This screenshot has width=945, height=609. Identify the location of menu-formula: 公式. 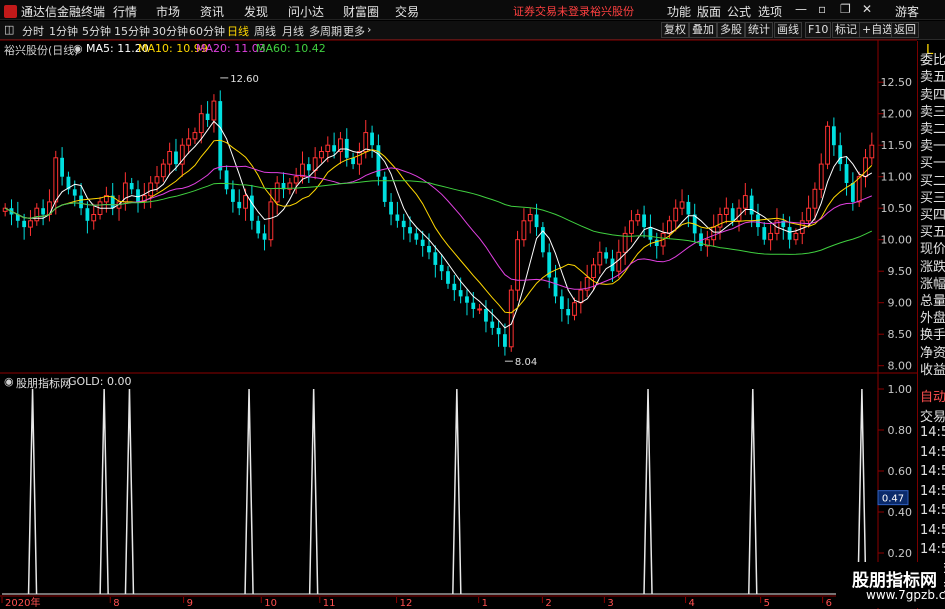
(739, 11).